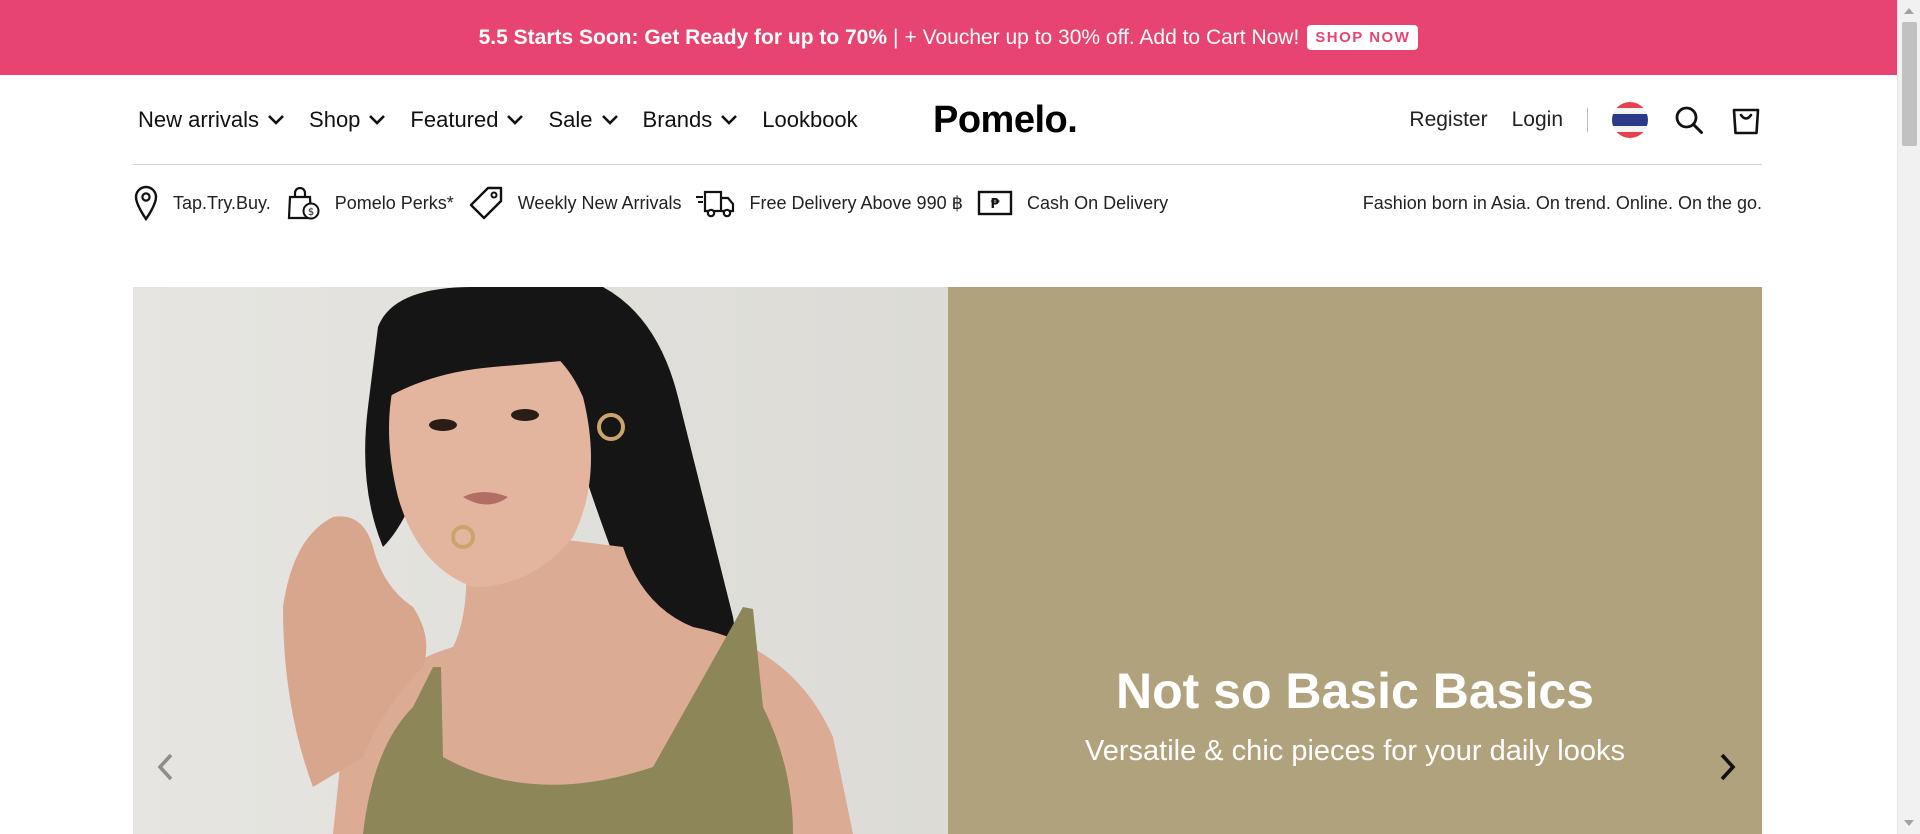 The width and height of the screenshot is (1920, 834). I want to click on nav-label: Lookbook, so click(810, 119).